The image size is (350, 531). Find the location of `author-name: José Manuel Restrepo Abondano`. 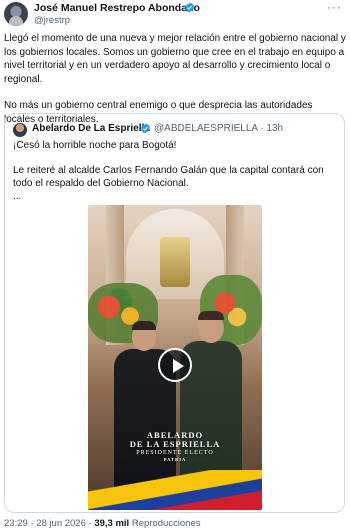

author-name: José Manuel Restrepo Abondano is located at coordinates (117, 8).